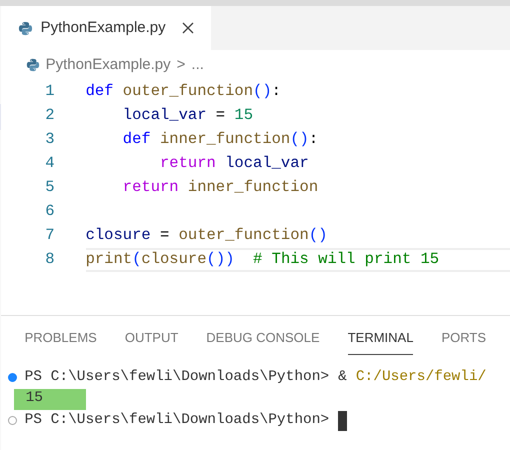 The height and width of the screenshot is (450, 510). What do you see at coordinates (108, 65) in the screenshot?
I see `breadcrumb-file: PythonExample.py` at bounding box center [108, 65].